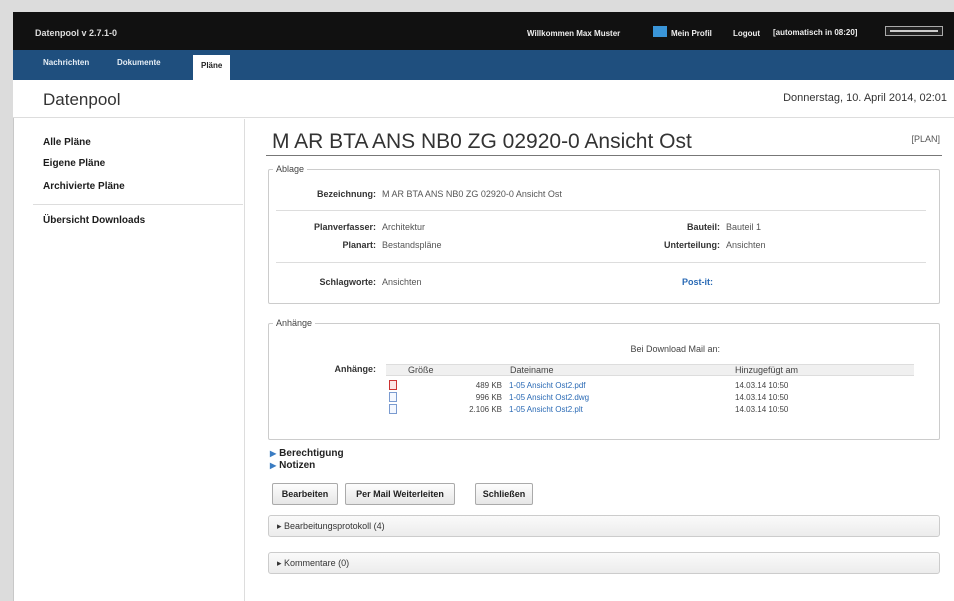 The width and height of the screenshot is (954, 601). Describe the element at coordinates (604, 155) in the screenshot. I see `title-divider` at that location.